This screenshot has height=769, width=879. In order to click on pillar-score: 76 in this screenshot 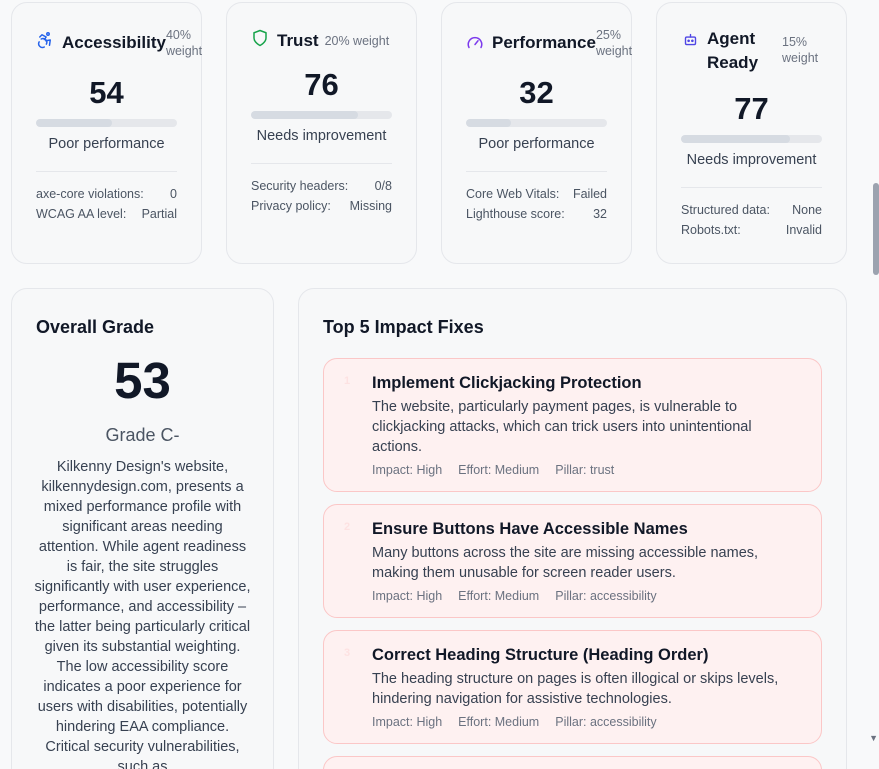, I will do `click(321, 84)`.